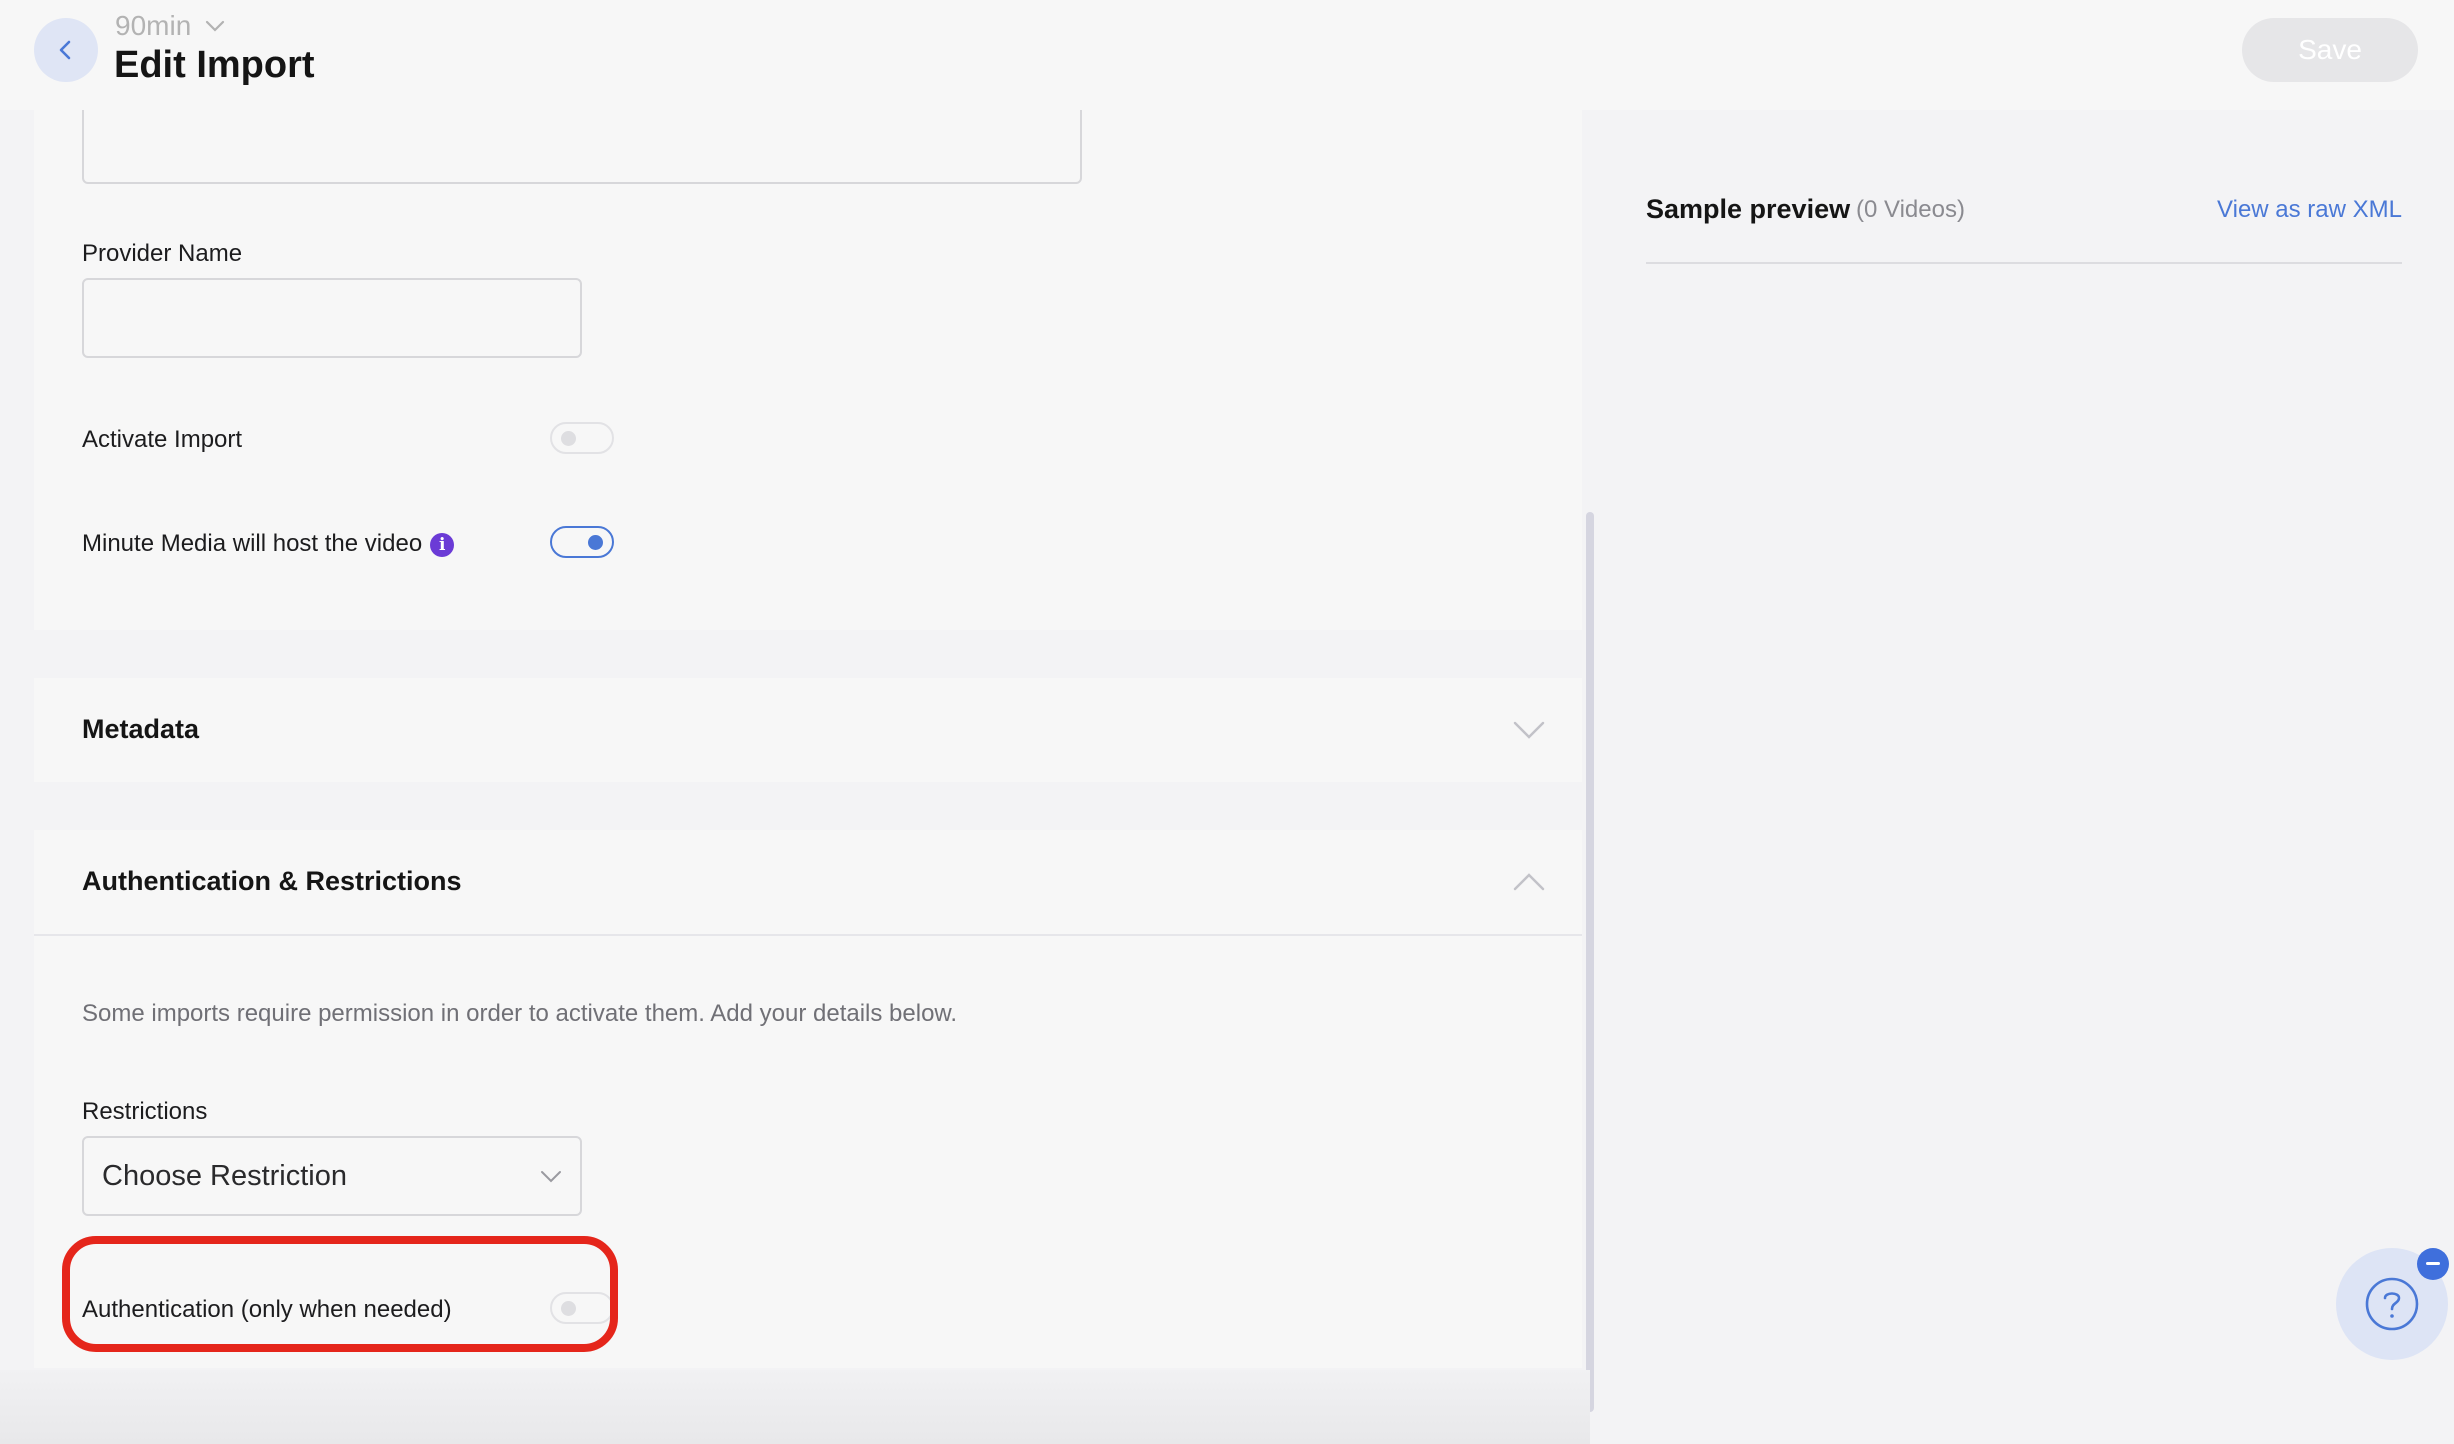 This screenshot has height=1444, width=2454. What do you see at coordinates (808, 730) in the screenshot?
I see `metadata-section: Metadata` at bounding box center [808, 730].